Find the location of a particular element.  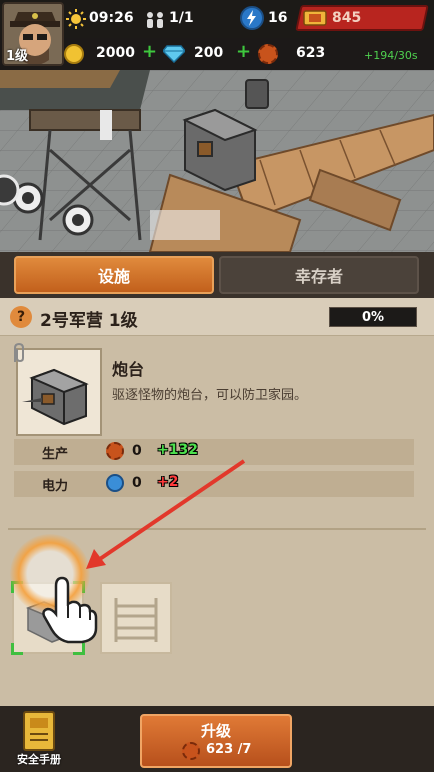

panel-title-row: ? 2号军营 1级 0% is located at coordinates (217, 317).